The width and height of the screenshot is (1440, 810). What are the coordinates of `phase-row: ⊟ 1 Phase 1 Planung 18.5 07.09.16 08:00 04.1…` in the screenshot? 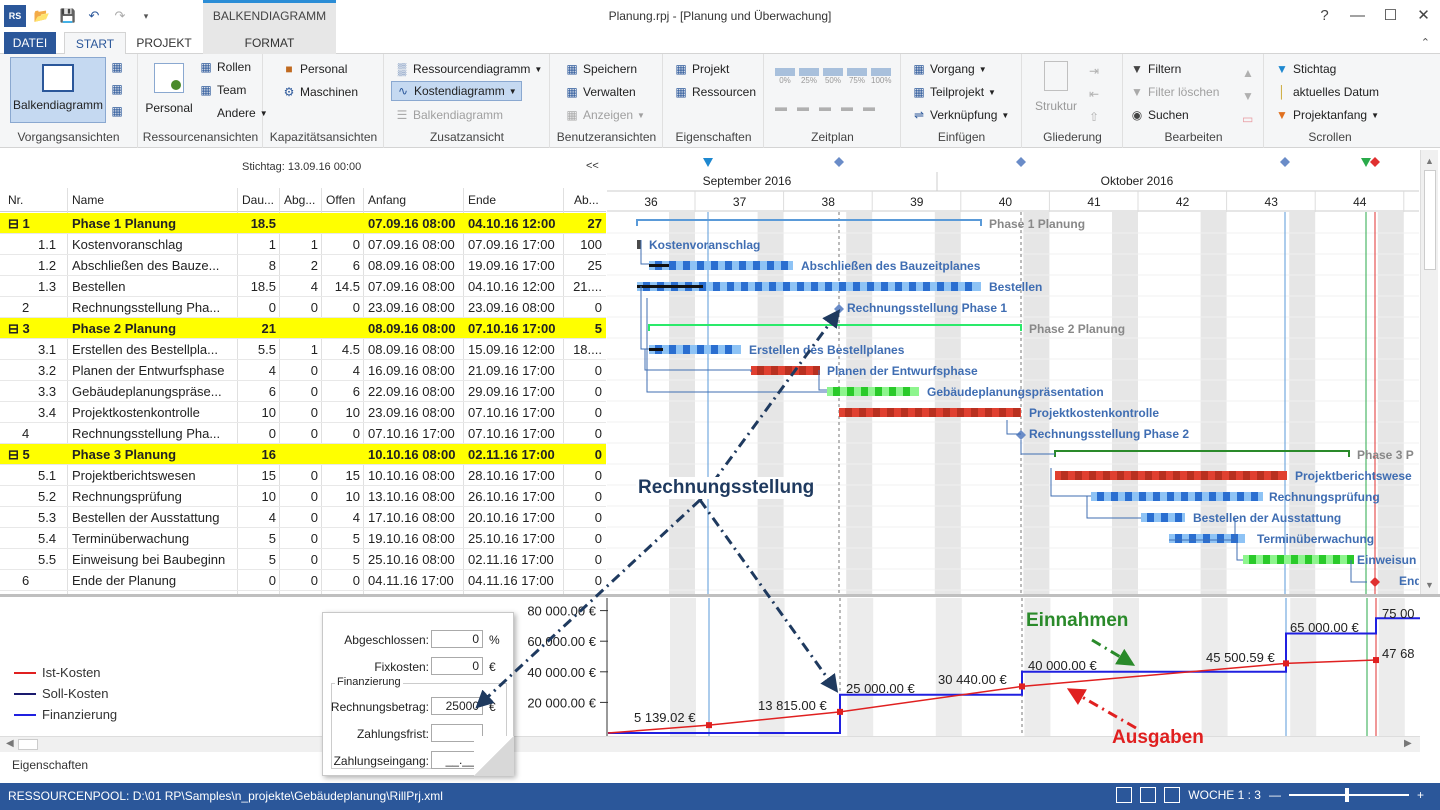 It's located at (303, 223).